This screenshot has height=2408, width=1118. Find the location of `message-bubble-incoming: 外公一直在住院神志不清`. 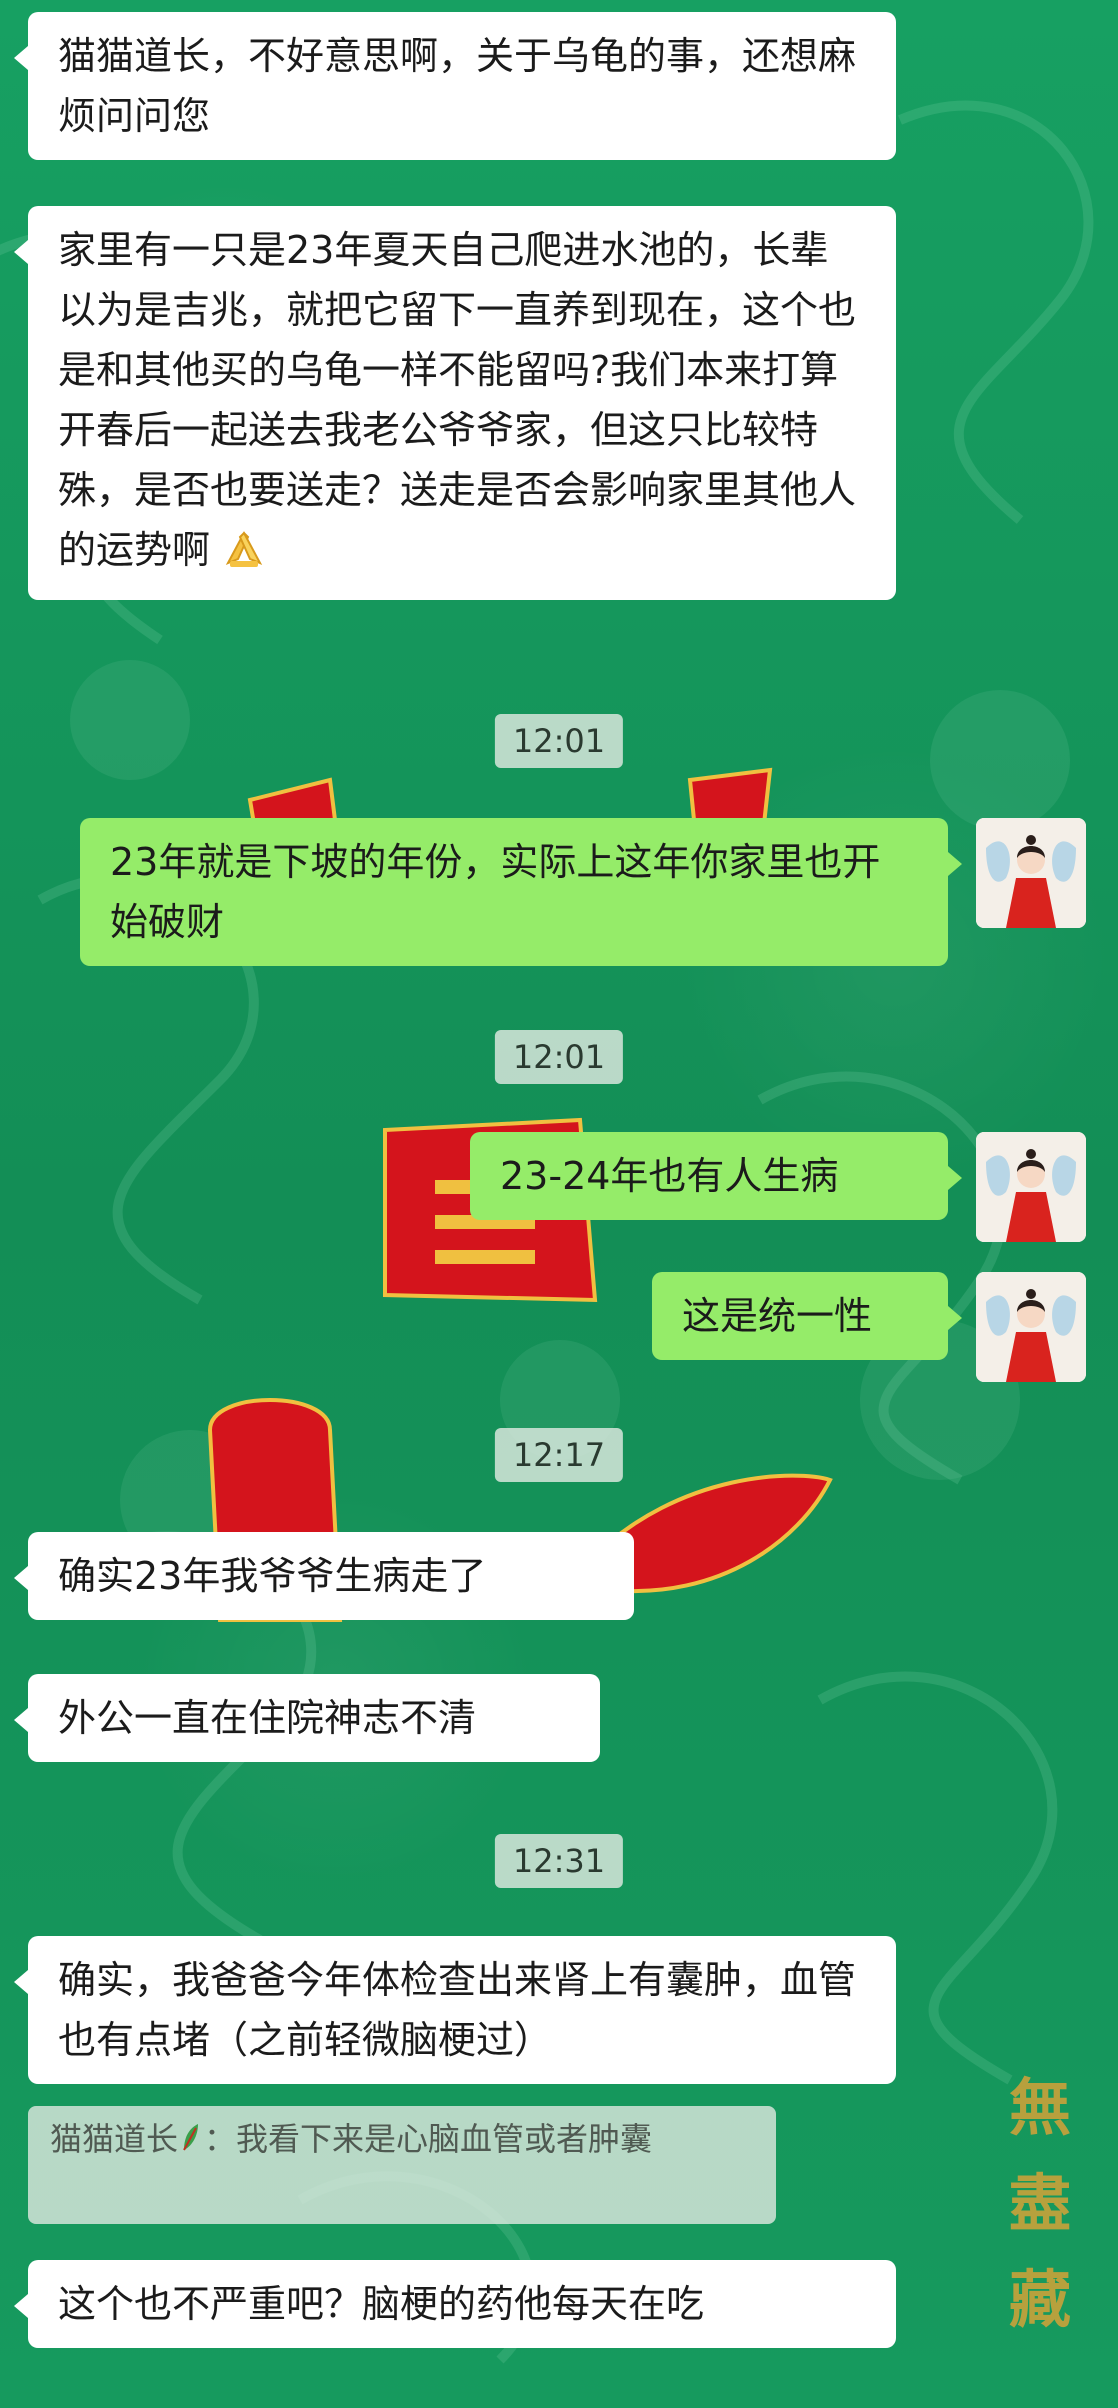

message-bubble-incoming: 外公一直在住院神志不清 is located at coordinates (307, 1718).